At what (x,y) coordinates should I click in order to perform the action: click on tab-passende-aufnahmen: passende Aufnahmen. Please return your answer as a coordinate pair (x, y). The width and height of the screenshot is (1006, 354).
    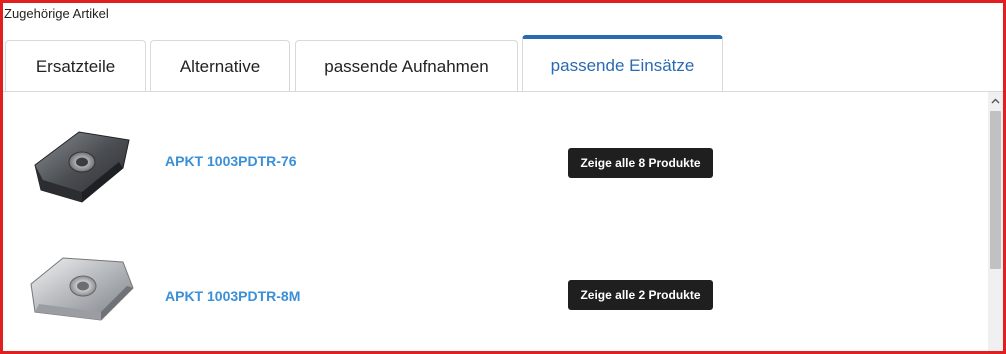
    Looking at the image, I should click on (406, 66).